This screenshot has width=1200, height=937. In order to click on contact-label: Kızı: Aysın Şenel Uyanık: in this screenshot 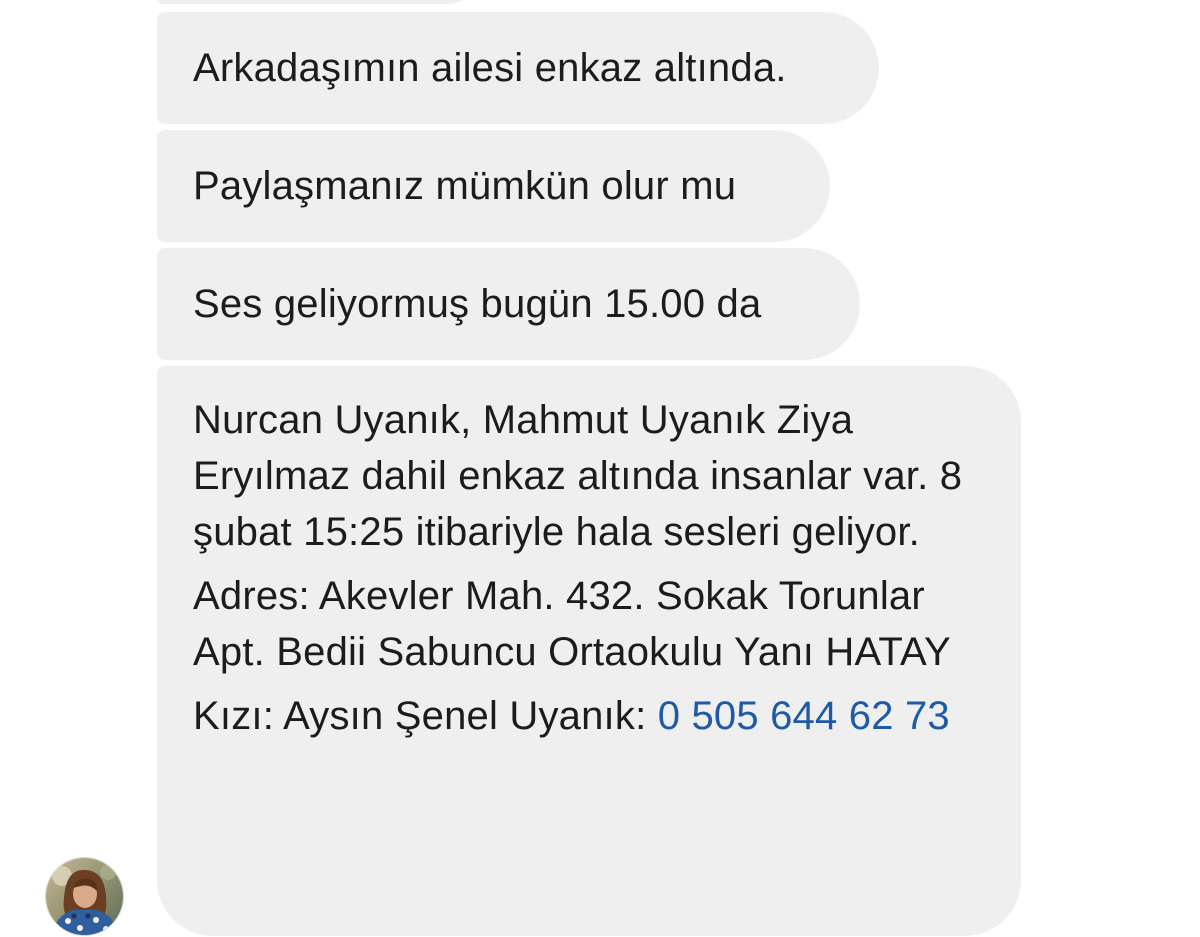, I will do `click(425, 716)`.